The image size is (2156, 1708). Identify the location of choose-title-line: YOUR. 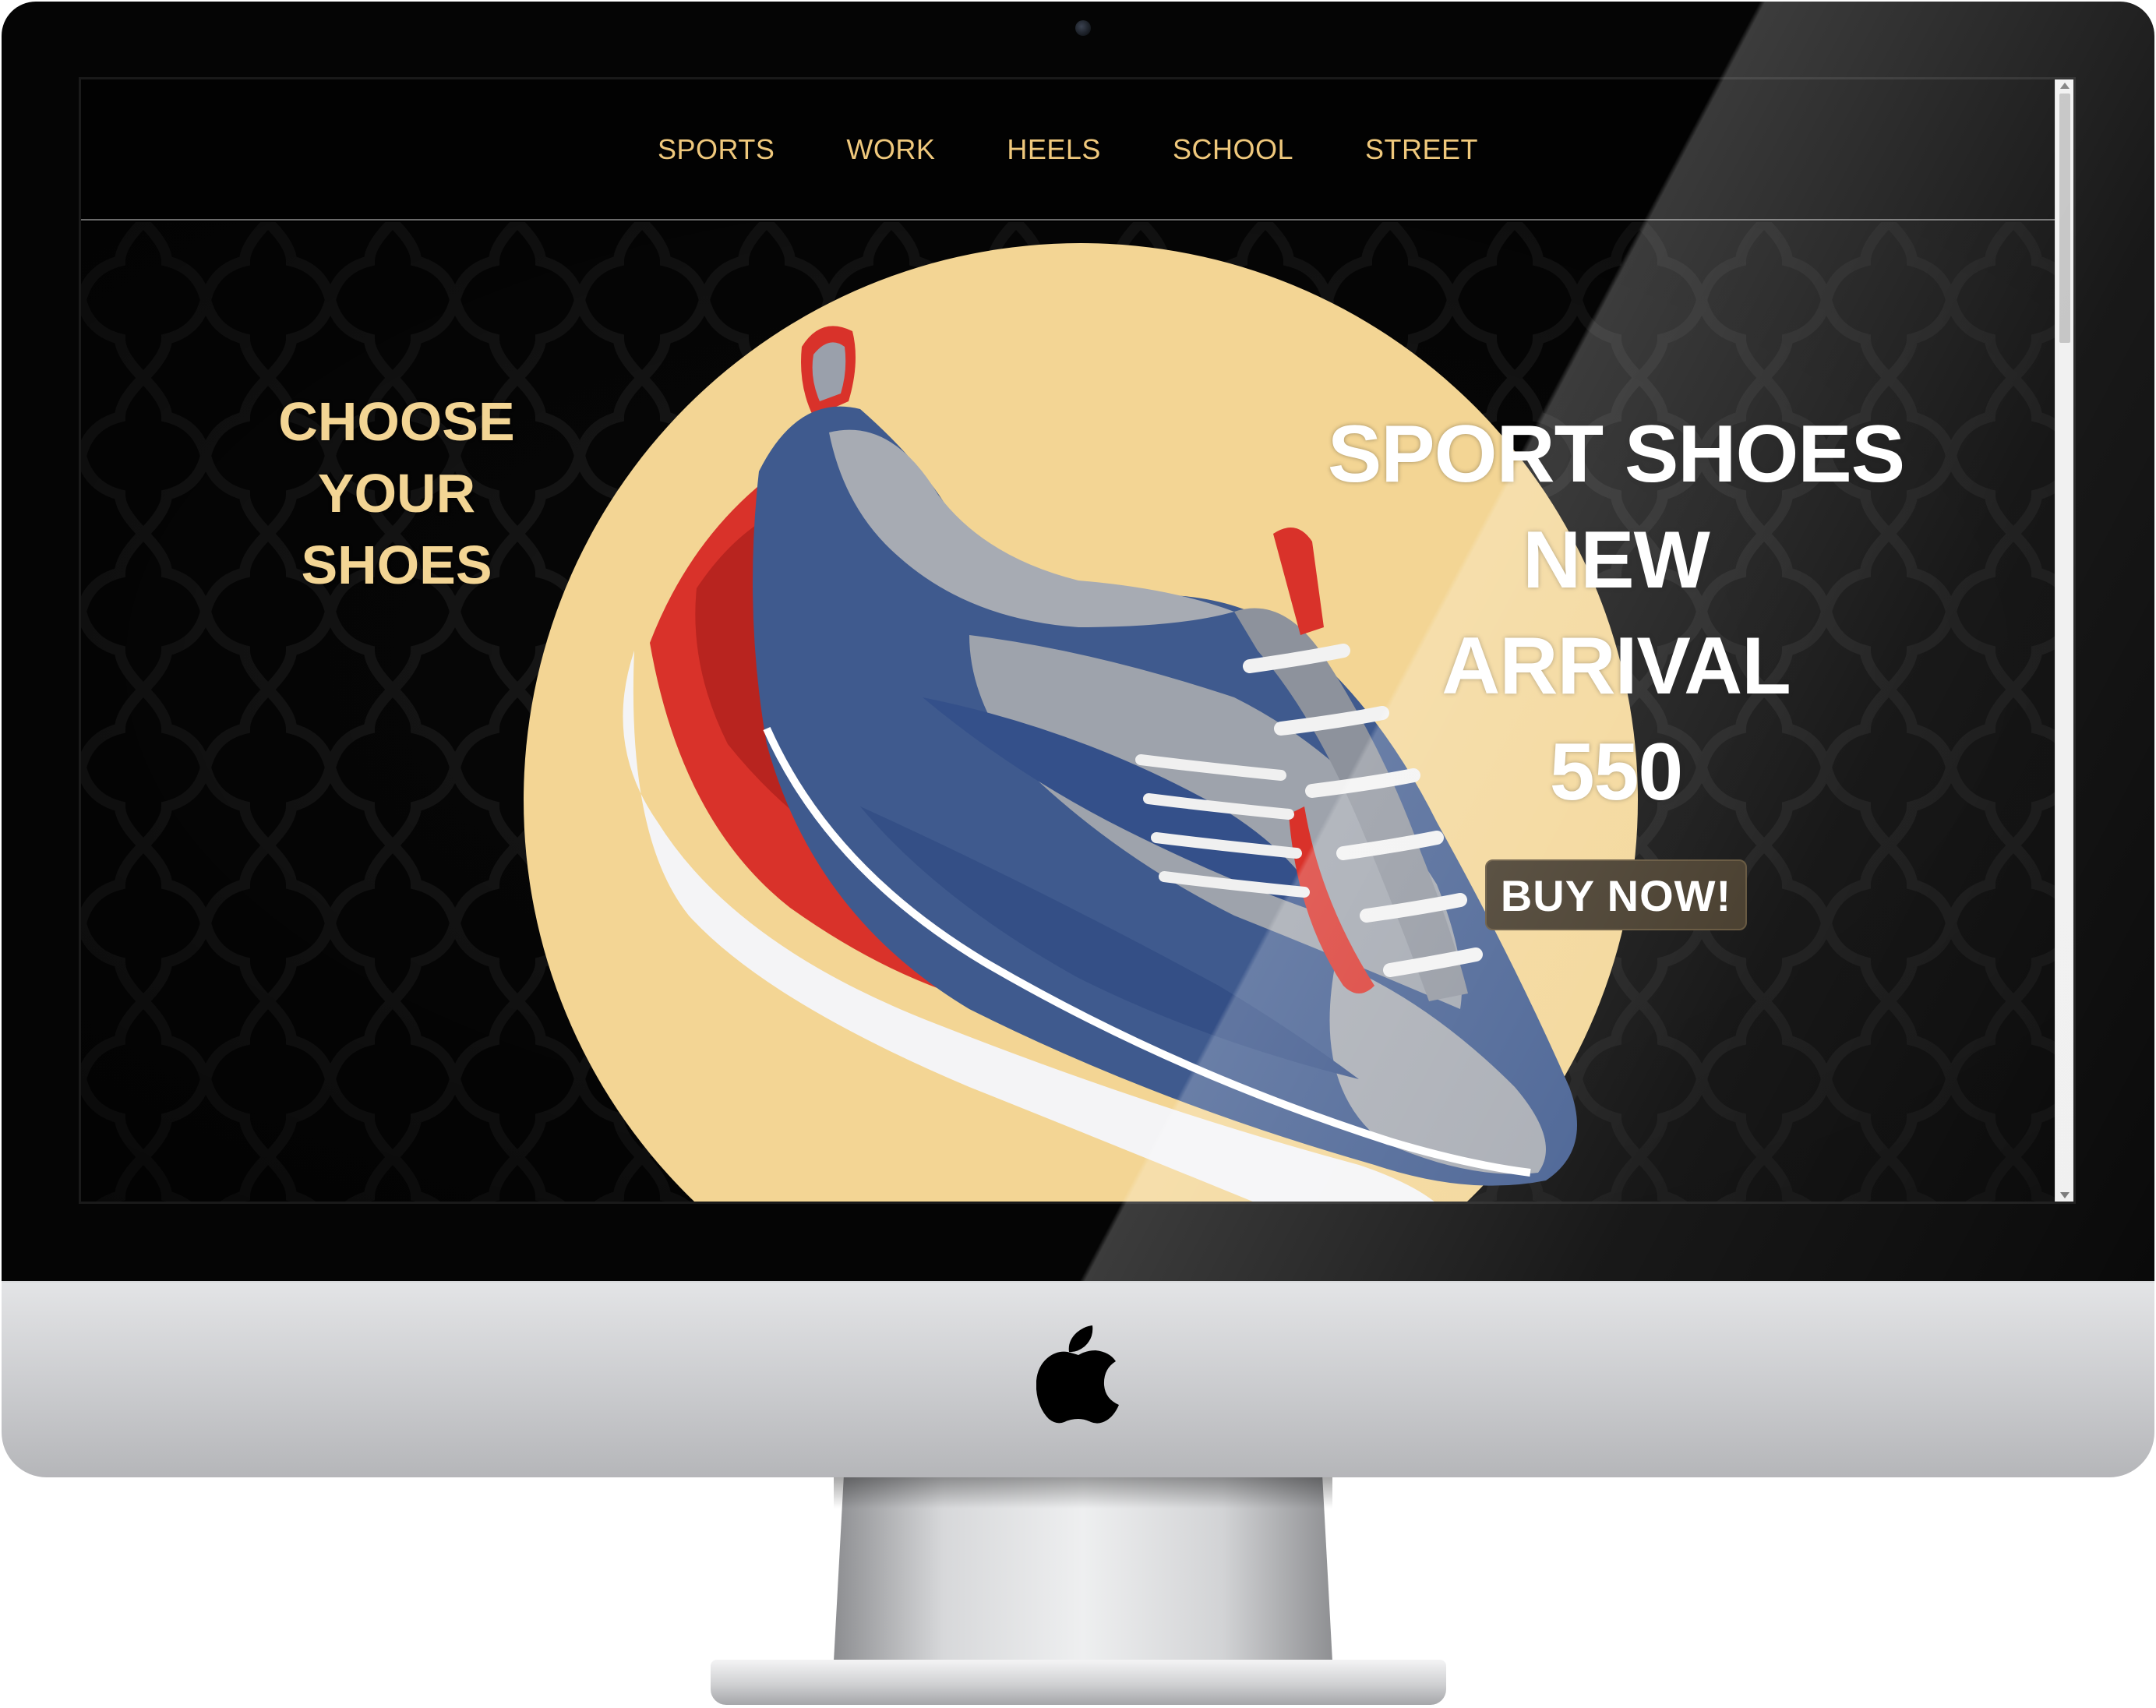
(396, 493).